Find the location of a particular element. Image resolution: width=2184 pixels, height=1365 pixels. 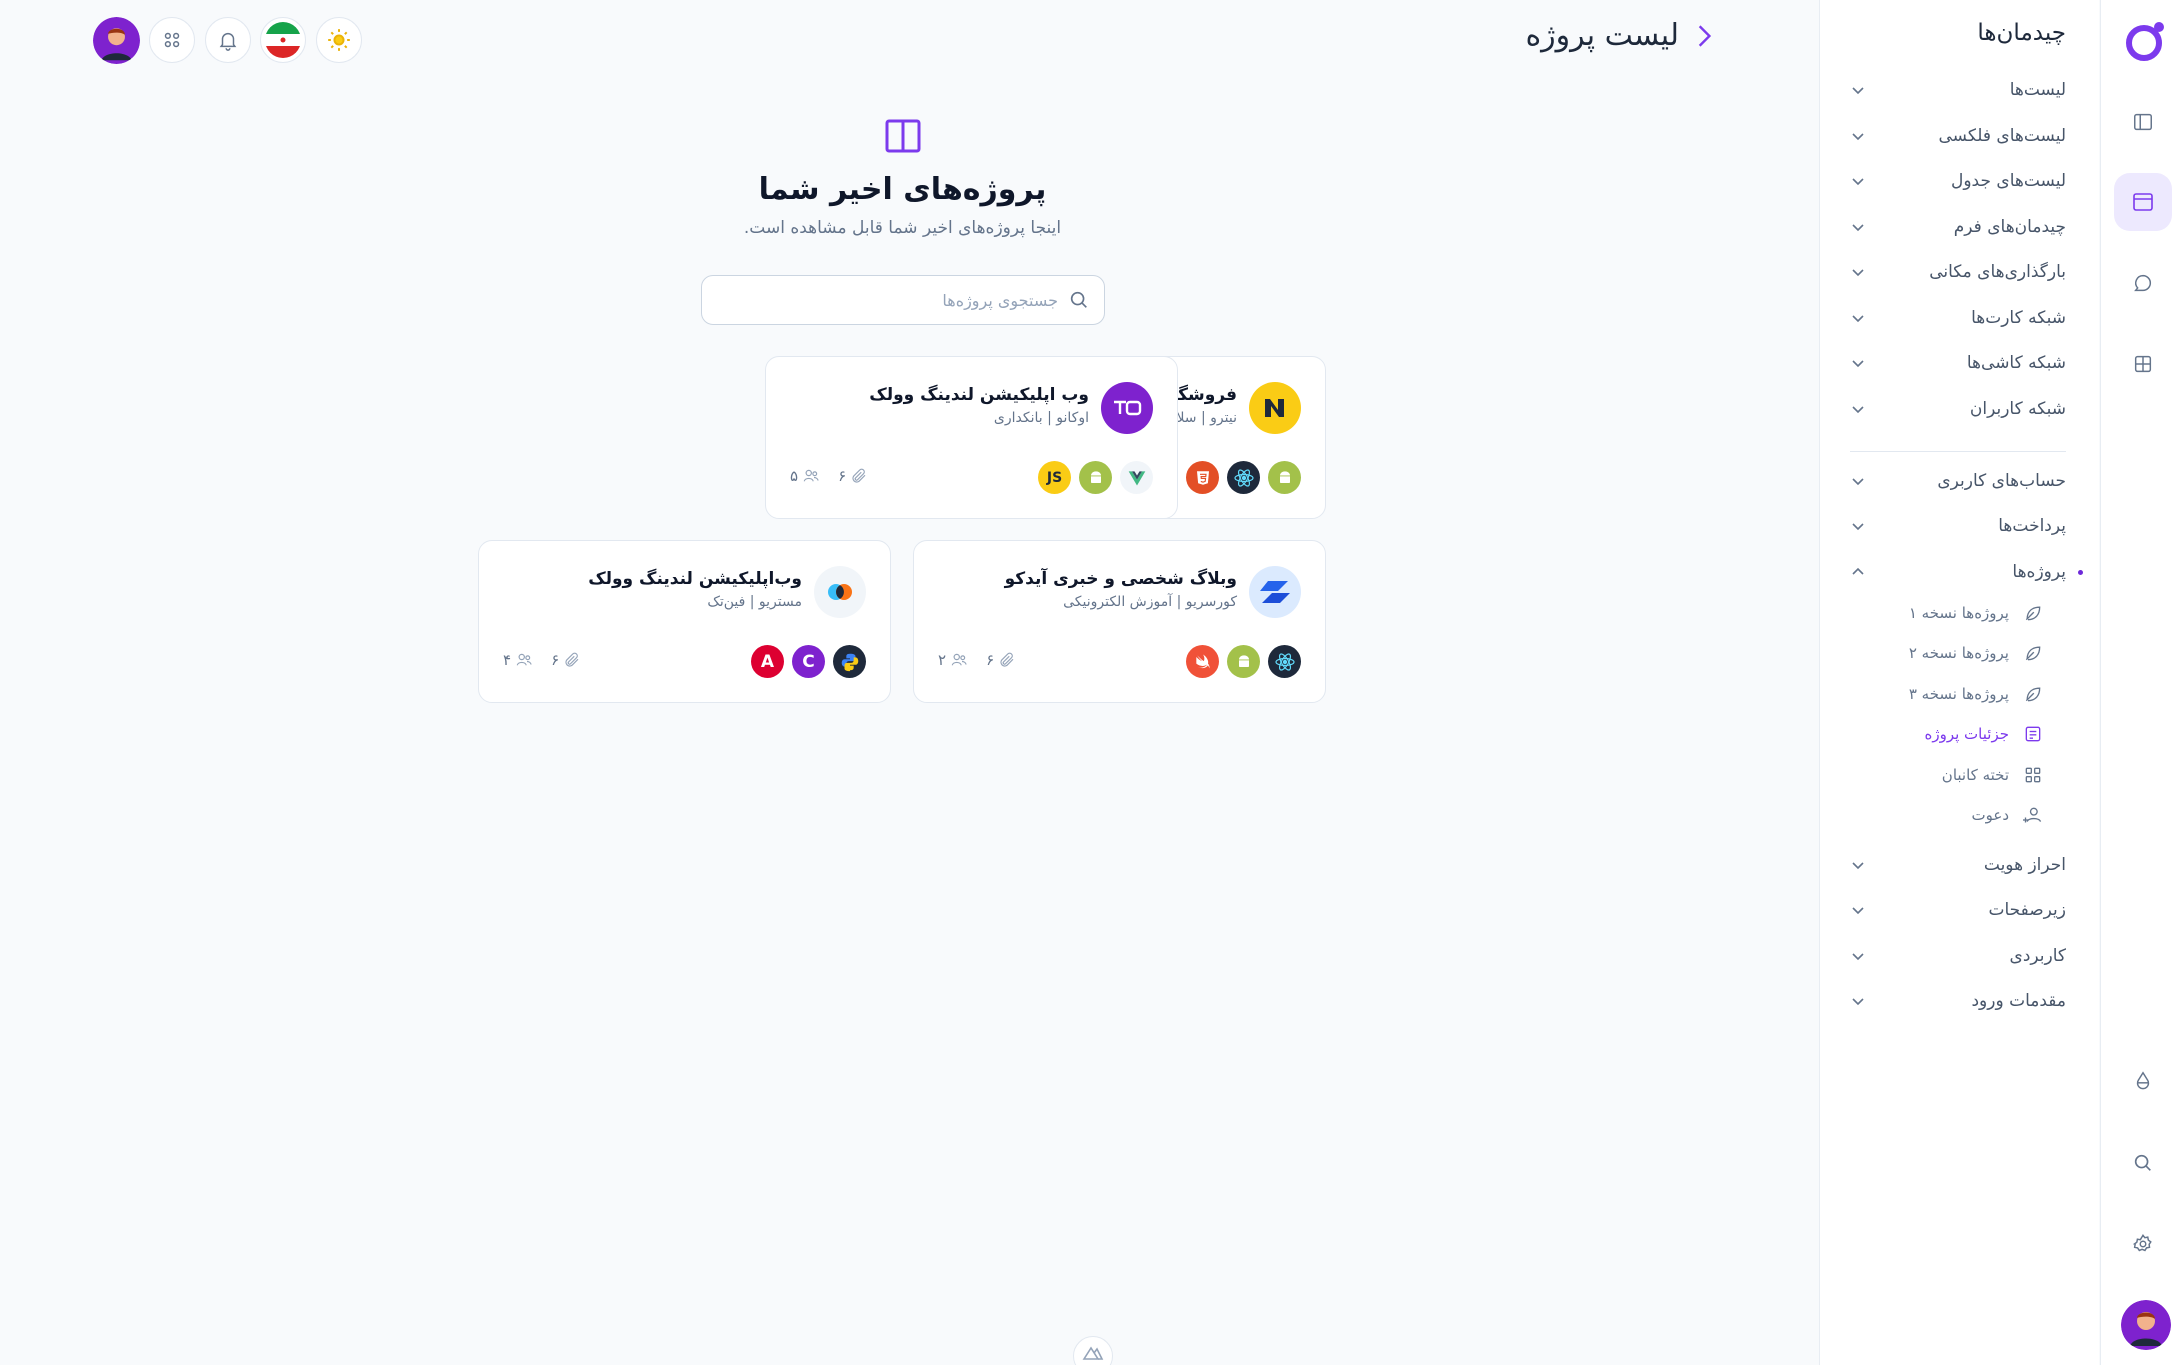

sidebar-item-label: شبکه کاشی‌ها is located at coordinates (2016, 363).